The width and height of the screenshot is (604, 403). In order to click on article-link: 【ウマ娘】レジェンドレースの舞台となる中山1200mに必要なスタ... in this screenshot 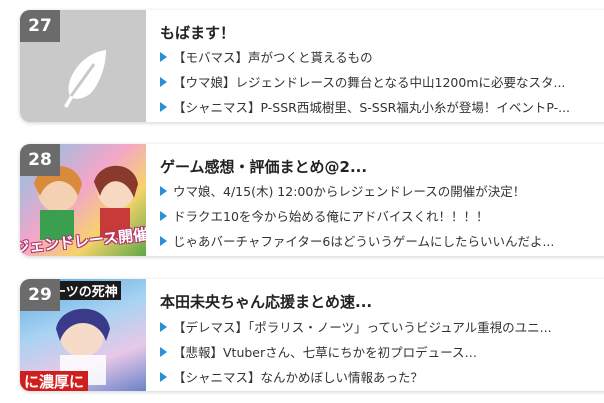, I will do `click(362, 81)`.